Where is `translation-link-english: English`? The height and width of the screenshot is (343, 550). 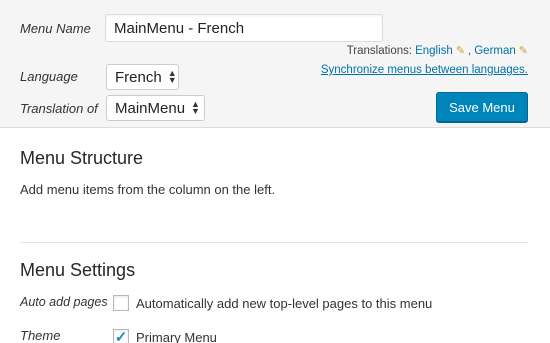
translation-link-english: English is located at coordinates (434, 51).